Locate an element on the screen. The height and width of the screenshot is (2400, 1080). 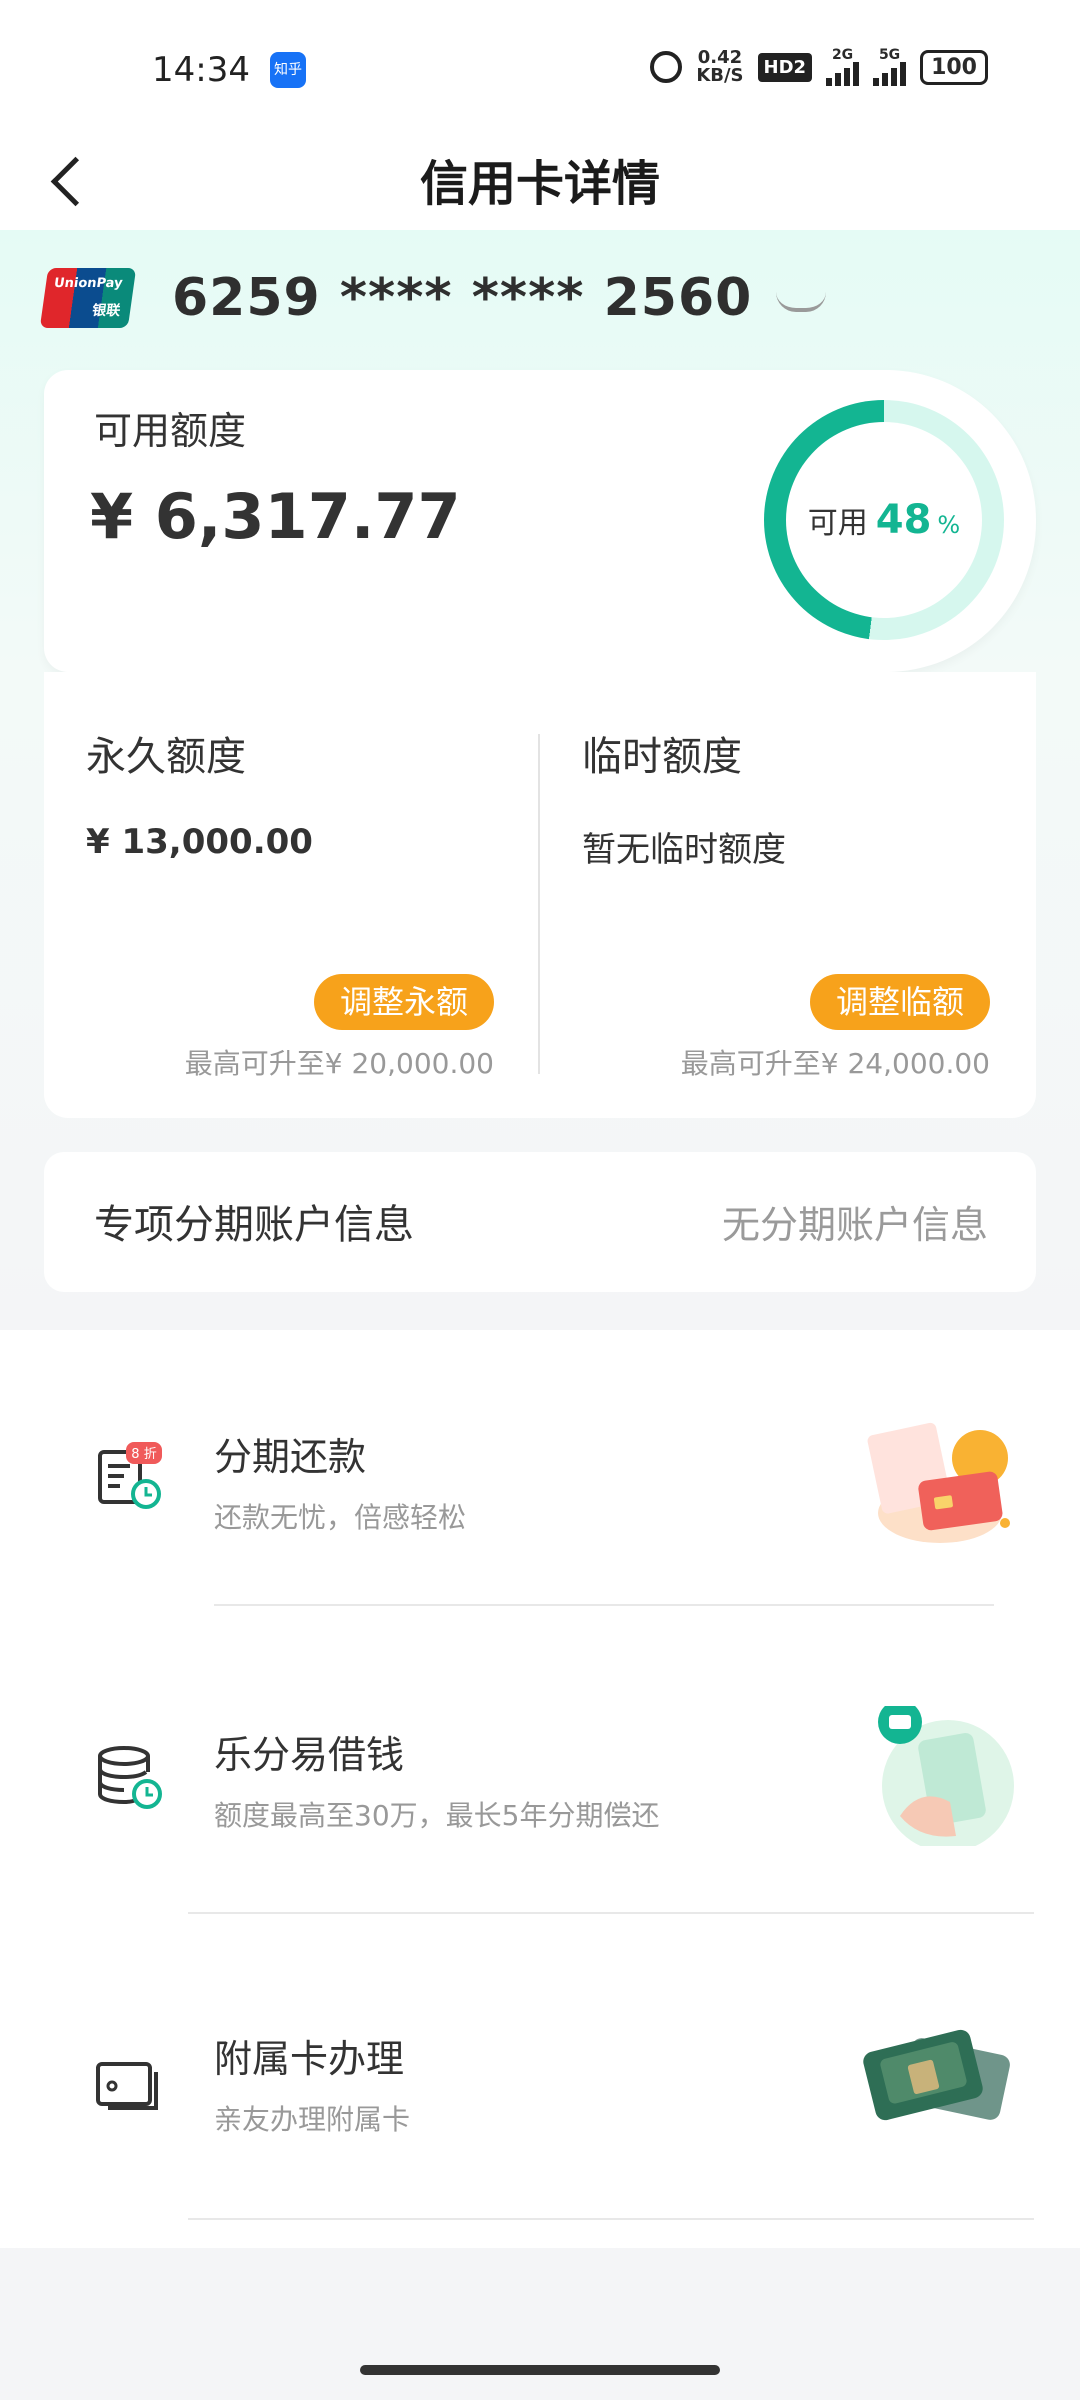
home-indicator is located at coordinates (540, 2370).